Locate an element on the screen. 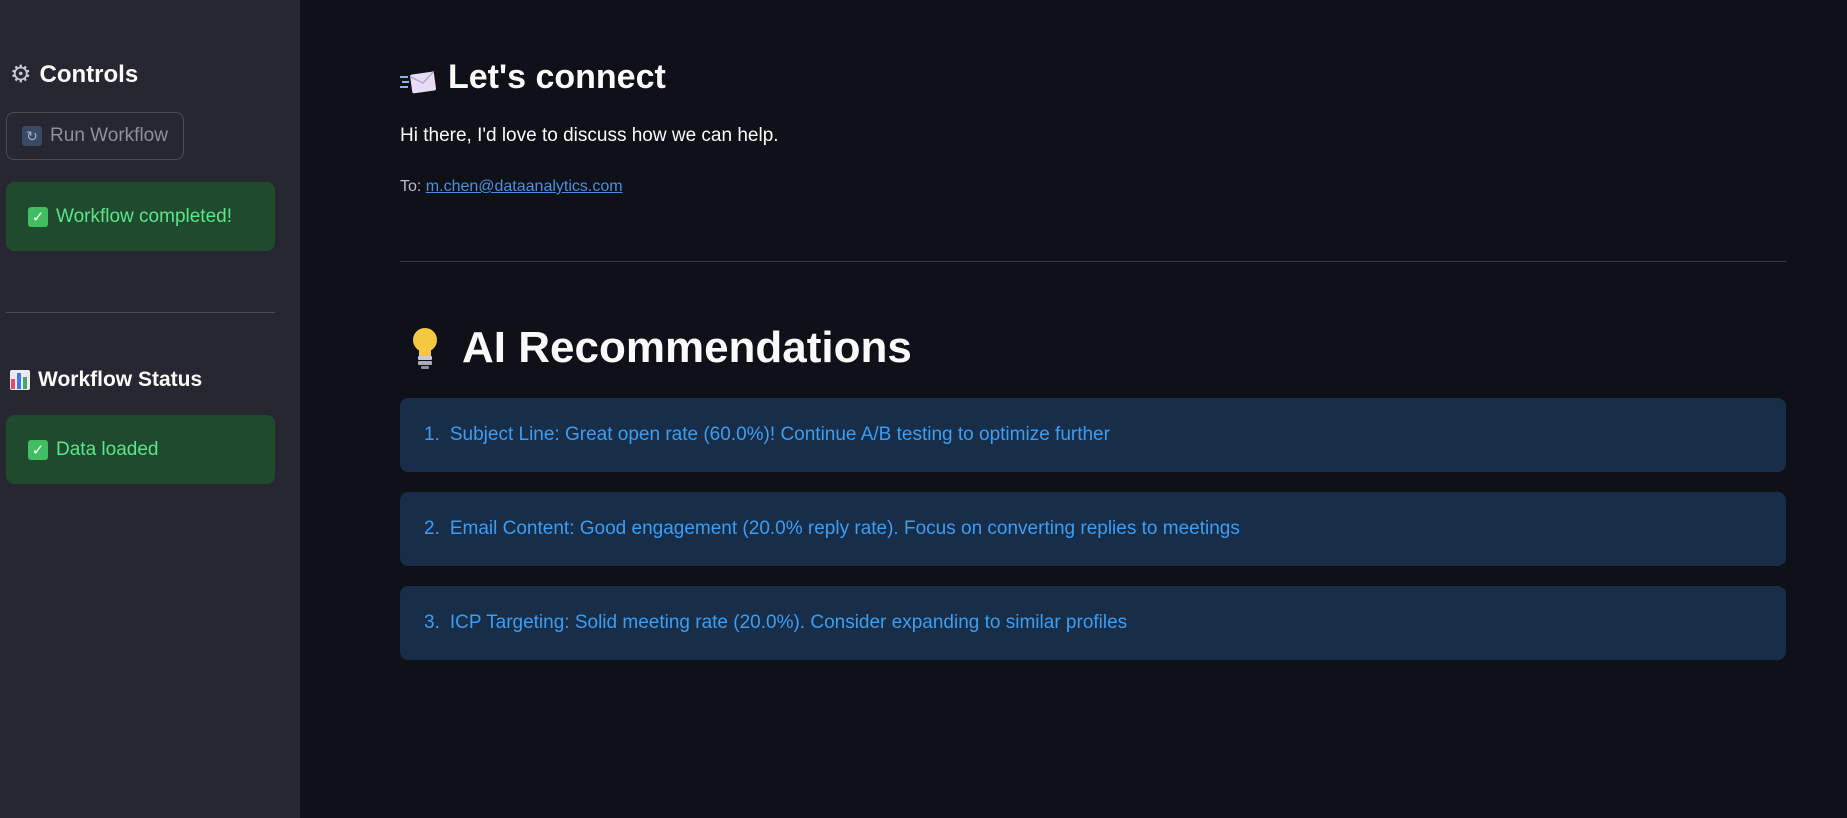 The height and width of the screenshot is (818, 1847). data-loaded-text: Data loaded is located at coordinates (107, 449).